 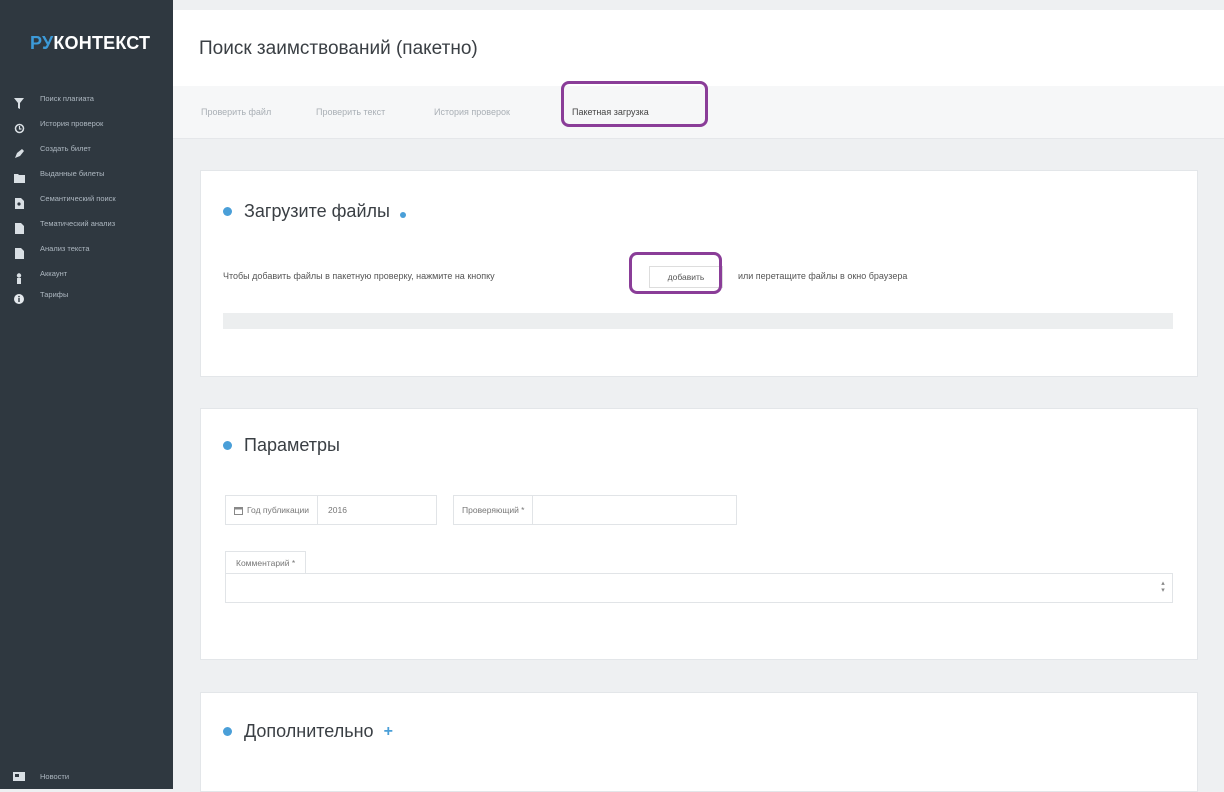 What do you see at coordinates (54, 294) in the screenshot?
I see `sidebar-item-label: Тарифы` at bounding box center [54, 294].